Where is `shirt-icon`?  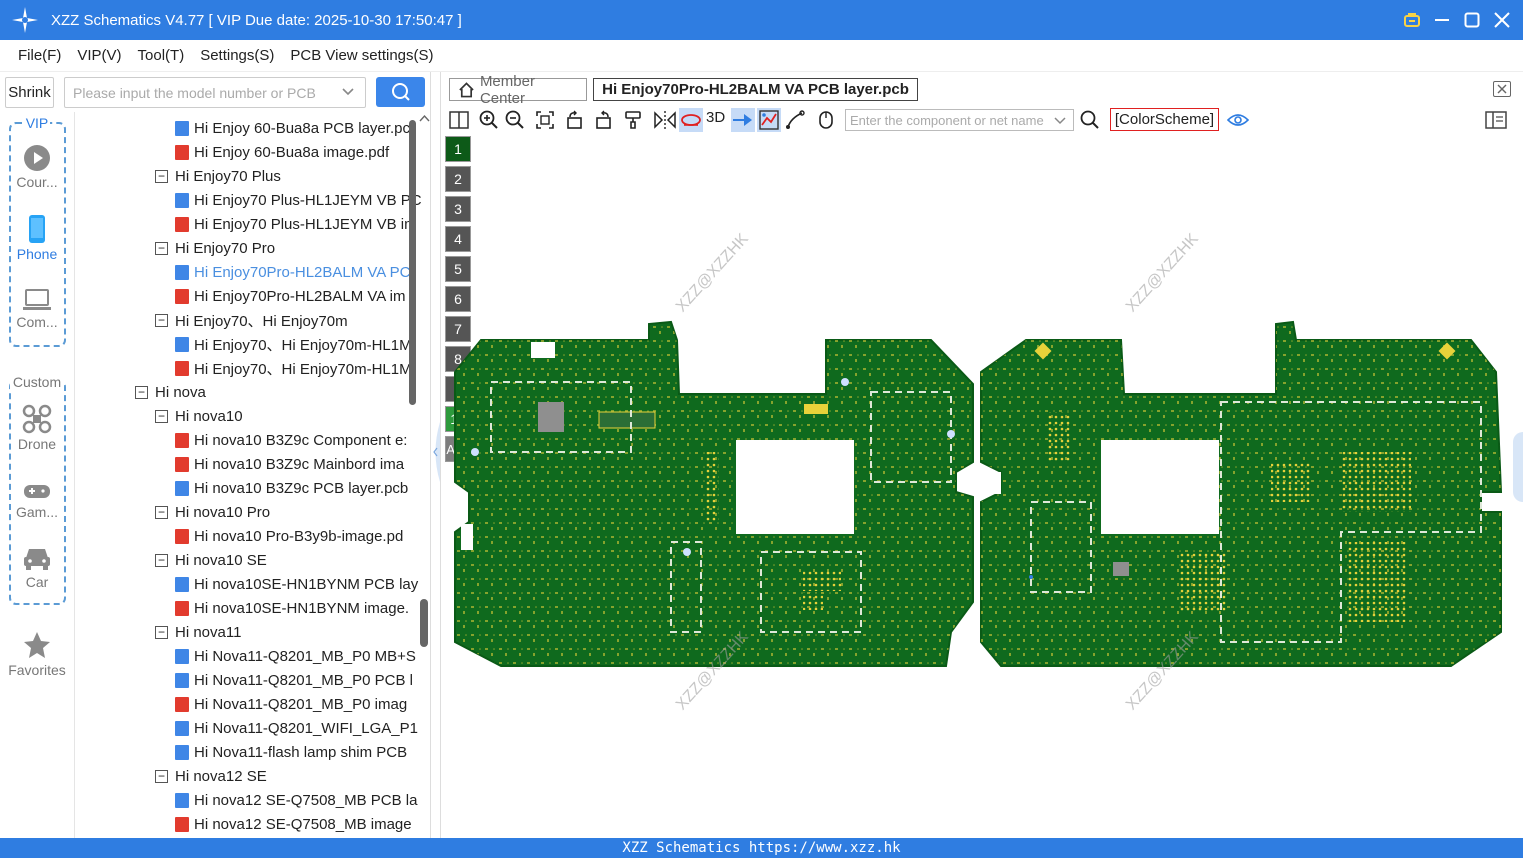
shirt-icon is located at coordinates (1412, 20).